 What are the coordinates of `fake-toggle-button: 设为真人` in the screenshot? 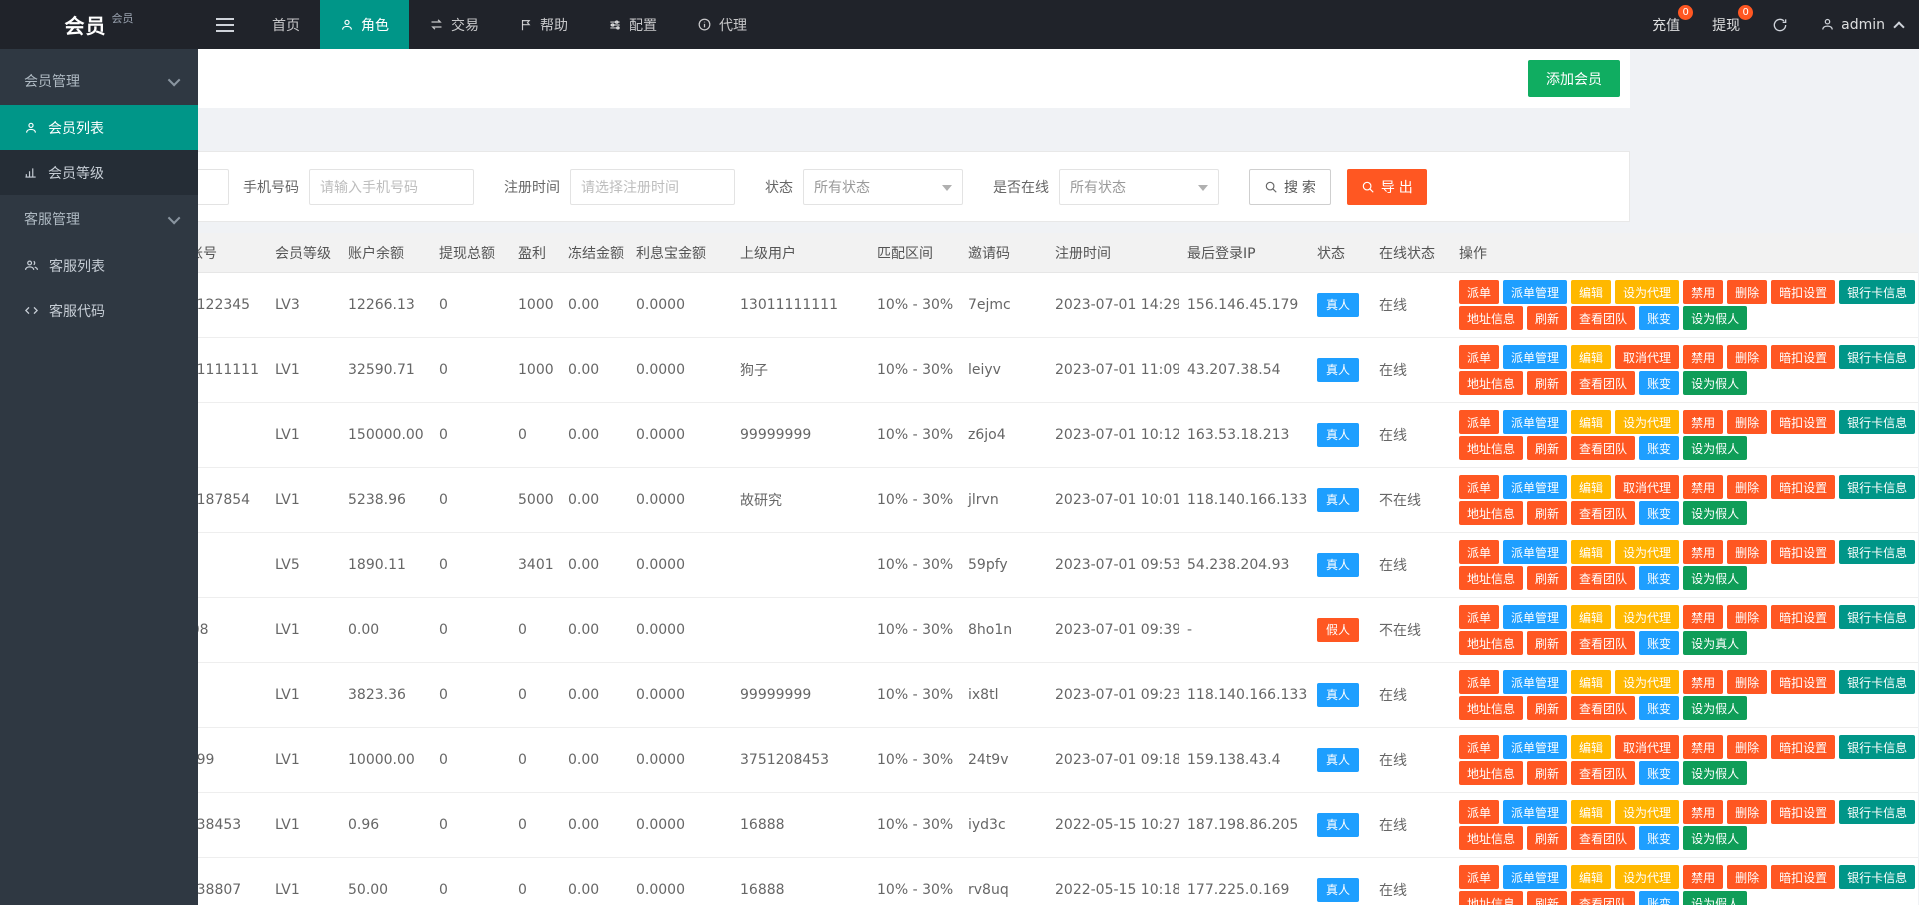 It's located at (1715, 643).